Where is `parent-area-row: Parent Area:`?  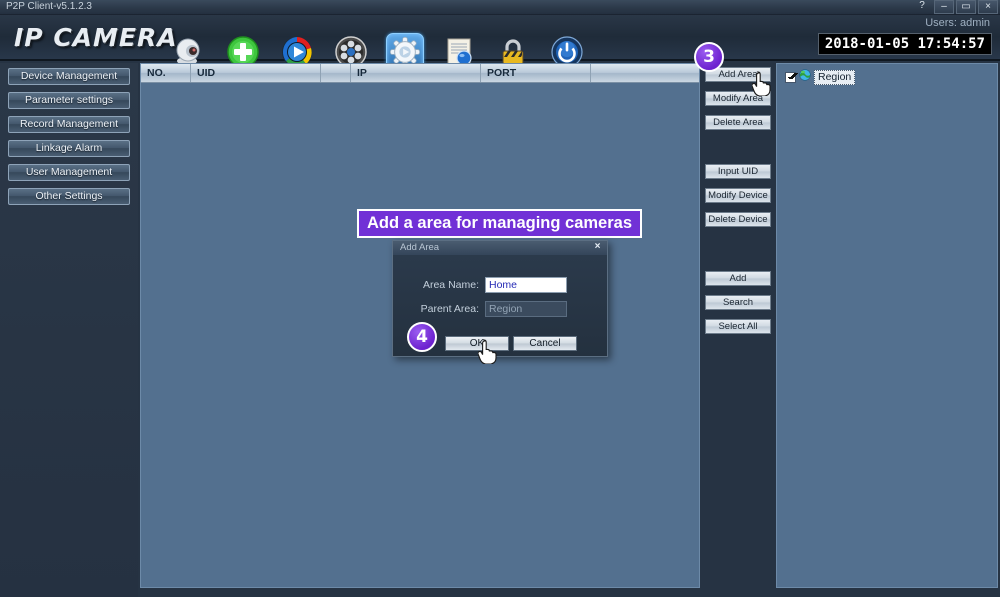
parent-area-row: Parent Area: is located at coordinates (500, 309).